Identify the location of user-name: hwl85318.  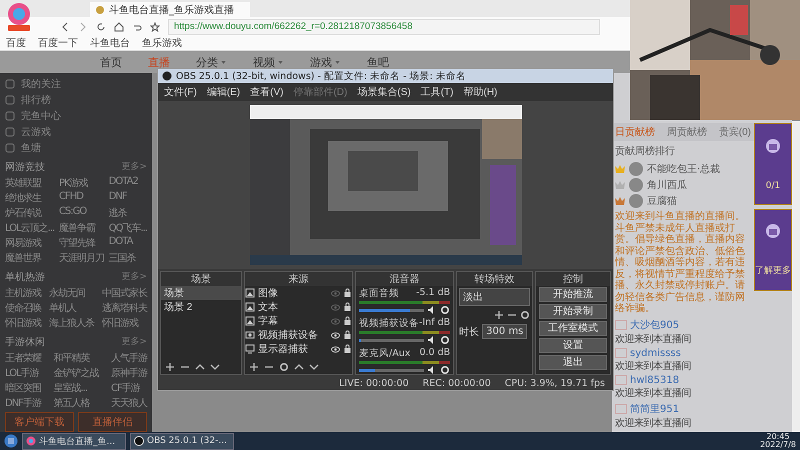
(655, 380).